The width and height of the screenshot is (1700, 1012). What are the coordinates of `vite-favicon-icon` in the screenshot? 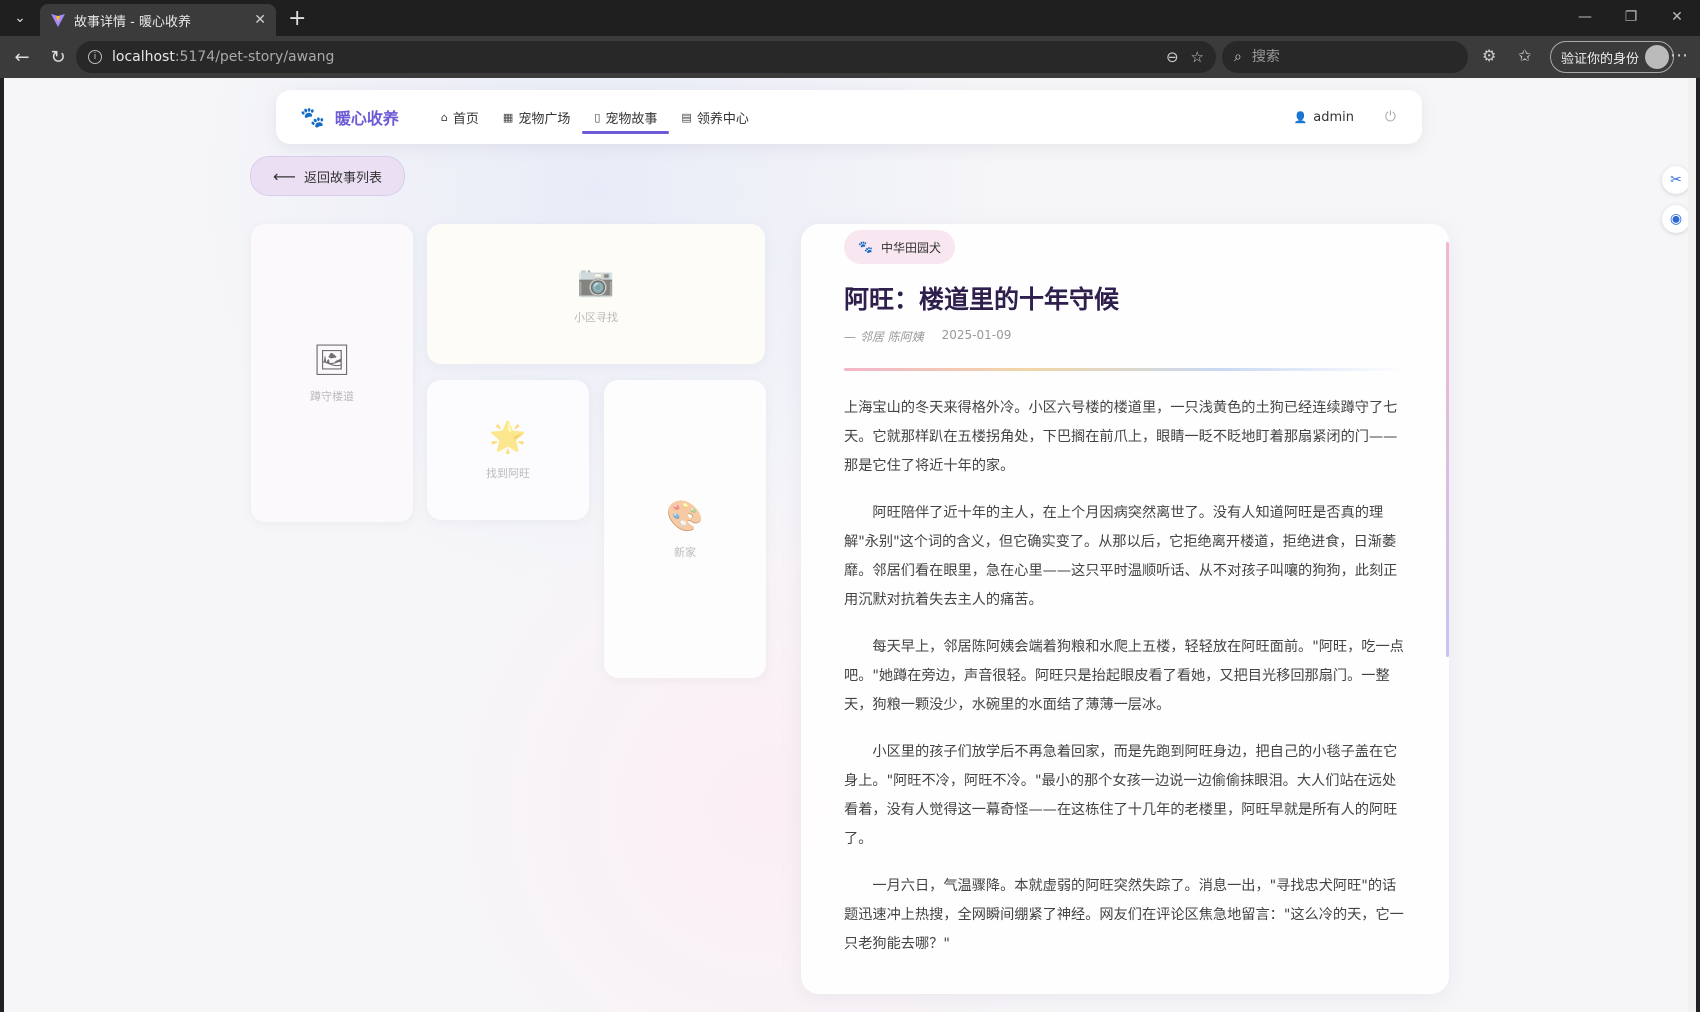 It's located at (58, 20).